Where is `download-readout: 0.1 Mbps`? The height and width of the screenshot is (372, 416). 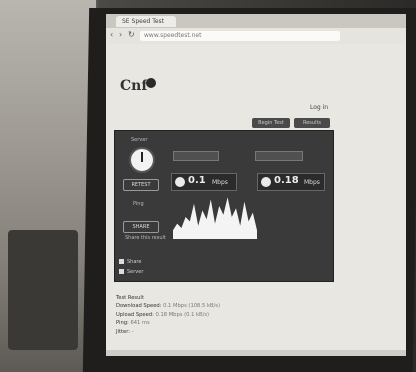 download-readout: 0.1 Mbps is located at coordinates (204, 182).